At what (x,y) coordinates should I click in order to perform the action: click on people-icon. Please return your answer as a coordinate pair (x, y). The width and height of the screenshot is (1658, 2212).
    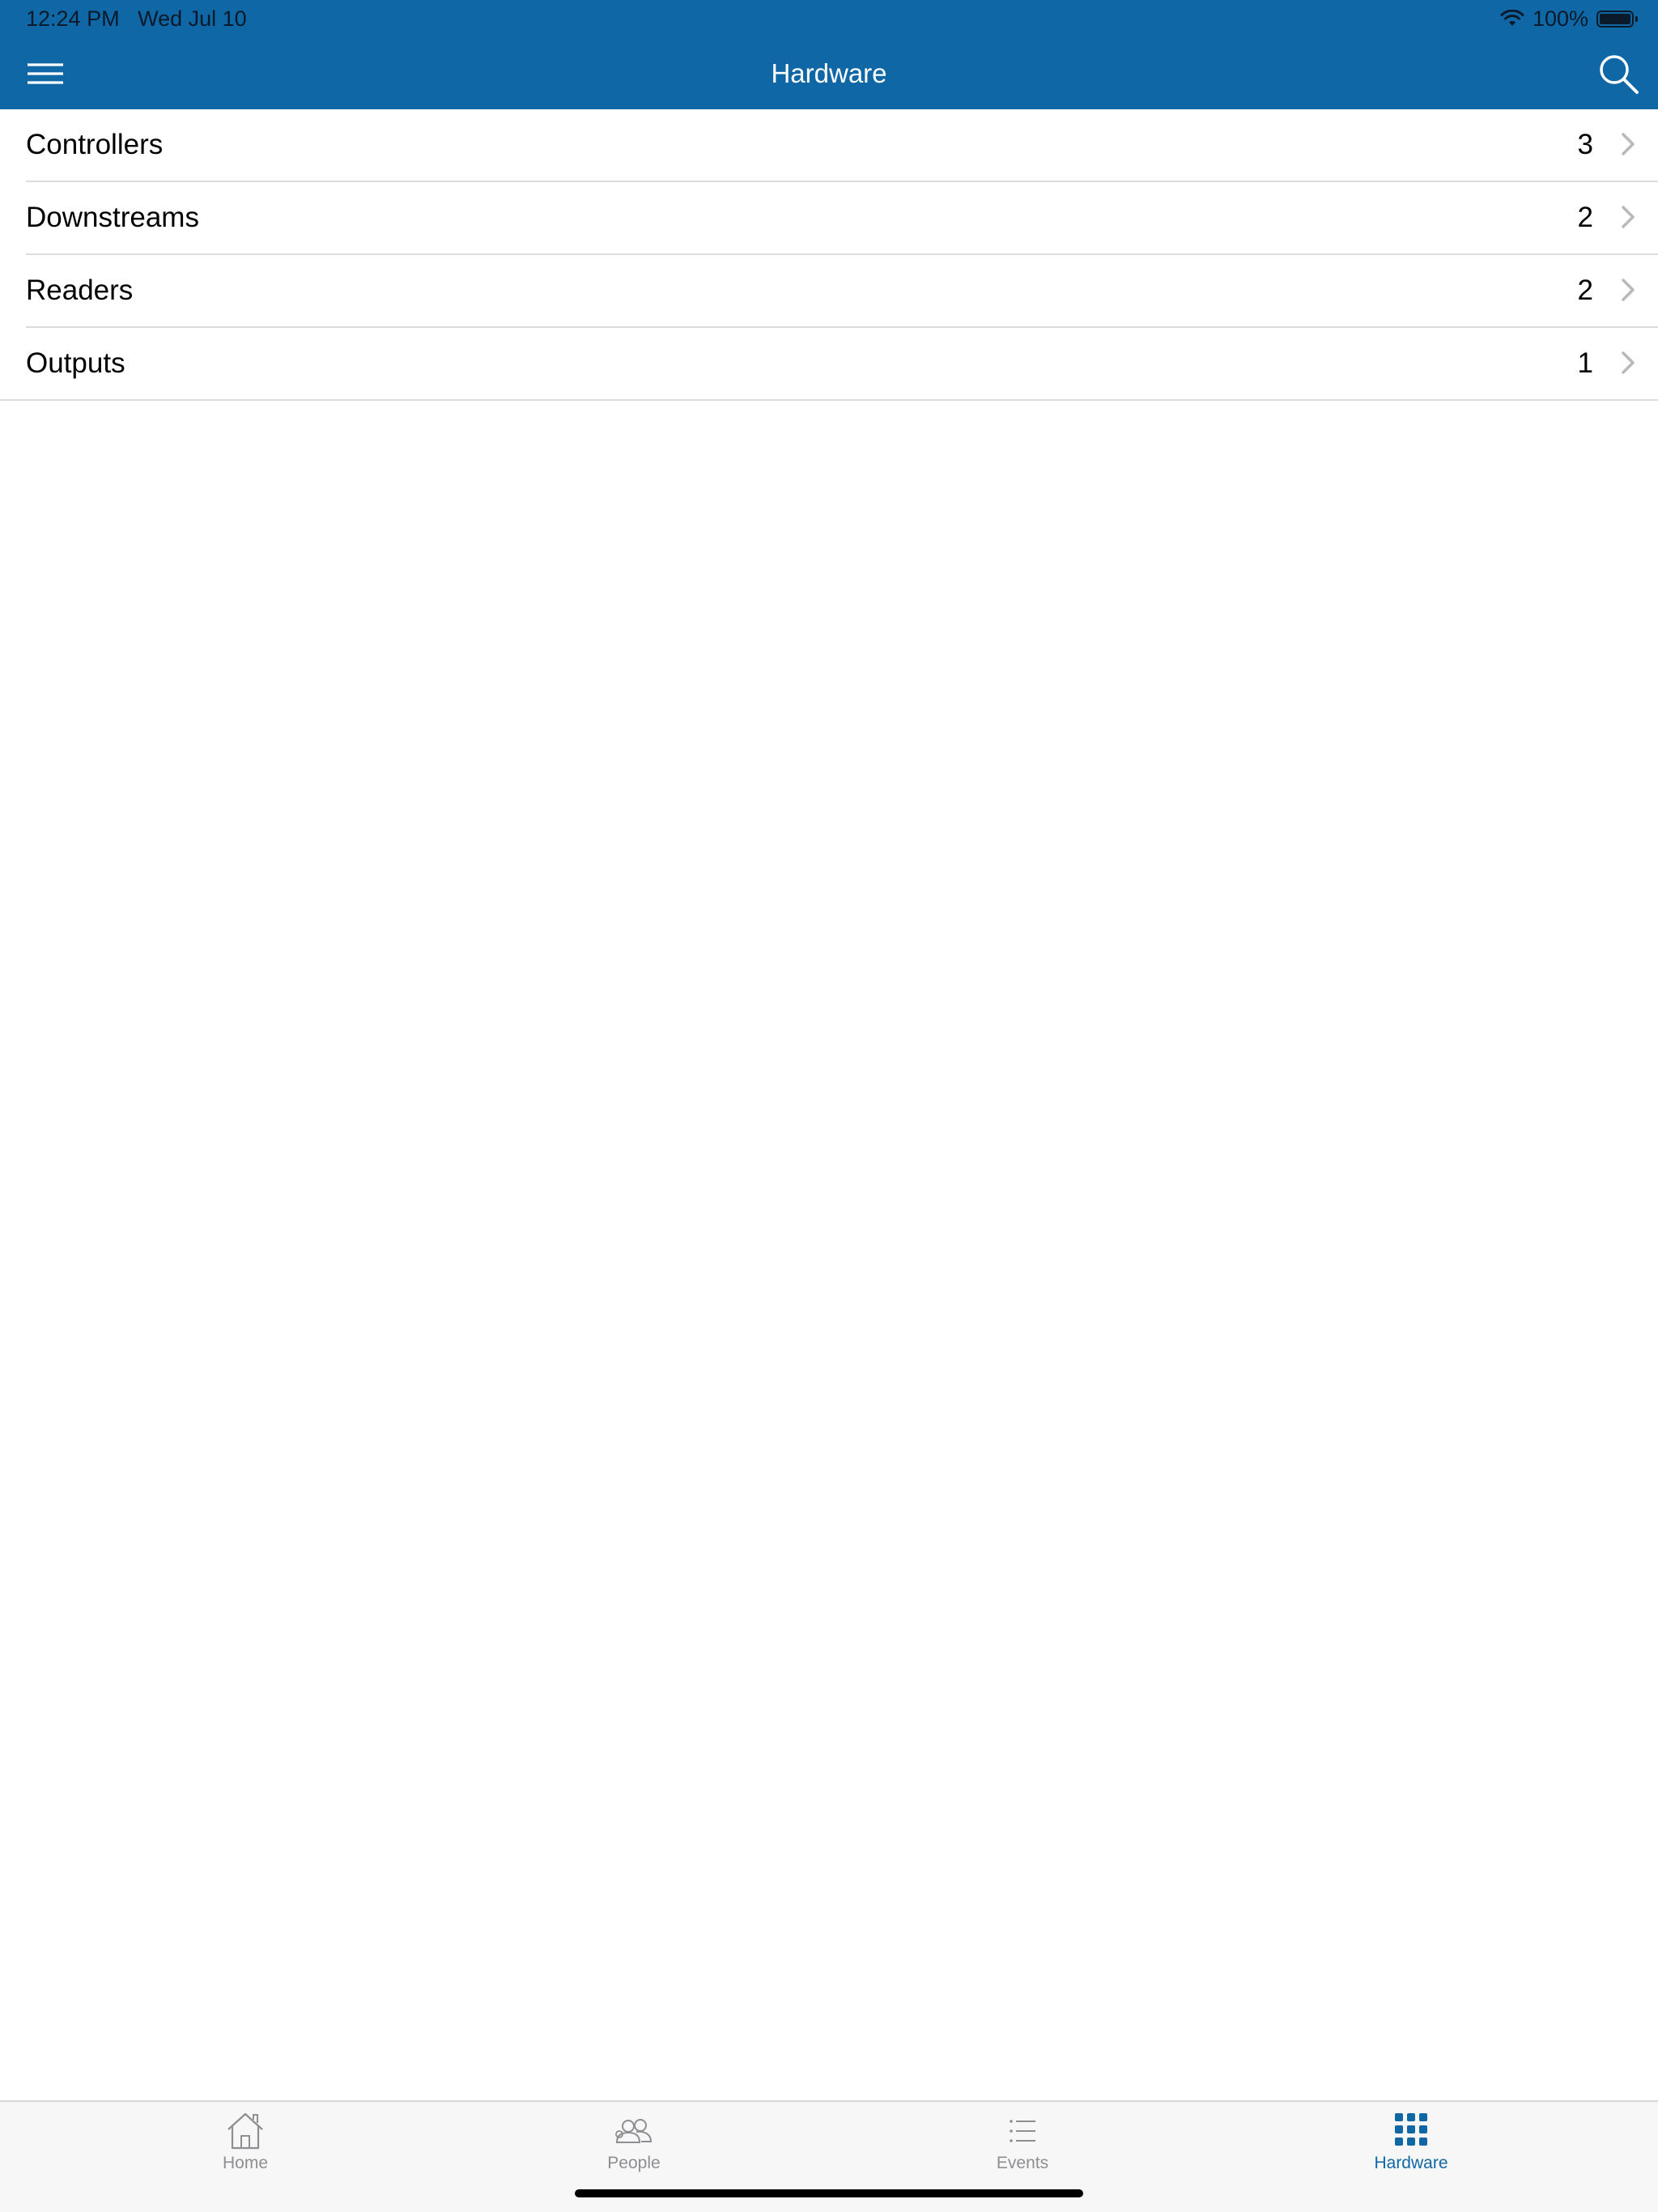
    Looking at the image, I should click on (634, 2131).